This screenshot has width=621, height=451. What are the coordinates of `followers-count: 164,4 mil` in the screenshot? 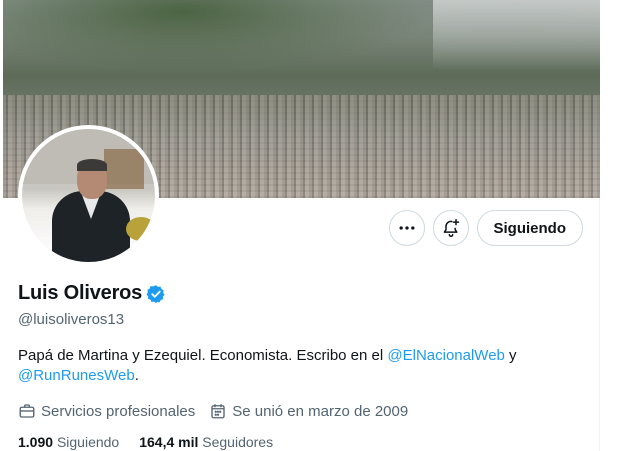 It's located at (169, 442).